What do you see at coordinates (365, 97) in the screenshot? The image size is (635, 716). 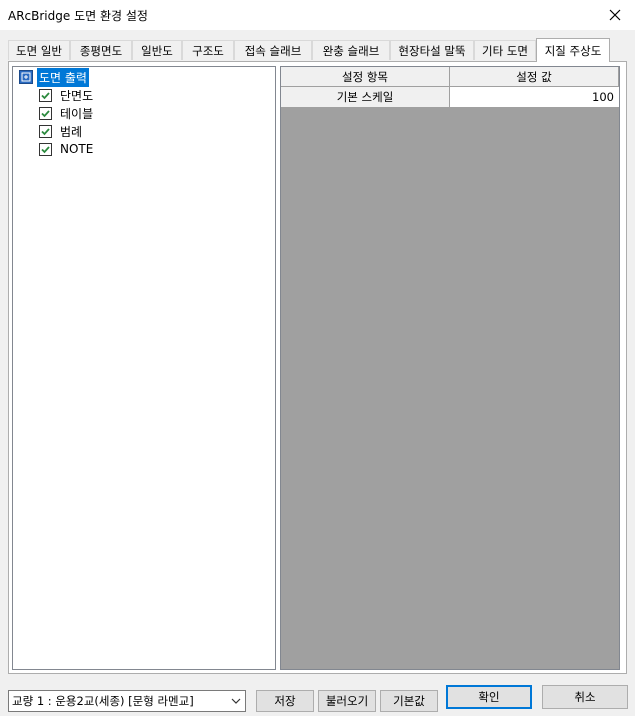 I see `grid-row-key: 기본 스케일` at bounding box center [365, 97].